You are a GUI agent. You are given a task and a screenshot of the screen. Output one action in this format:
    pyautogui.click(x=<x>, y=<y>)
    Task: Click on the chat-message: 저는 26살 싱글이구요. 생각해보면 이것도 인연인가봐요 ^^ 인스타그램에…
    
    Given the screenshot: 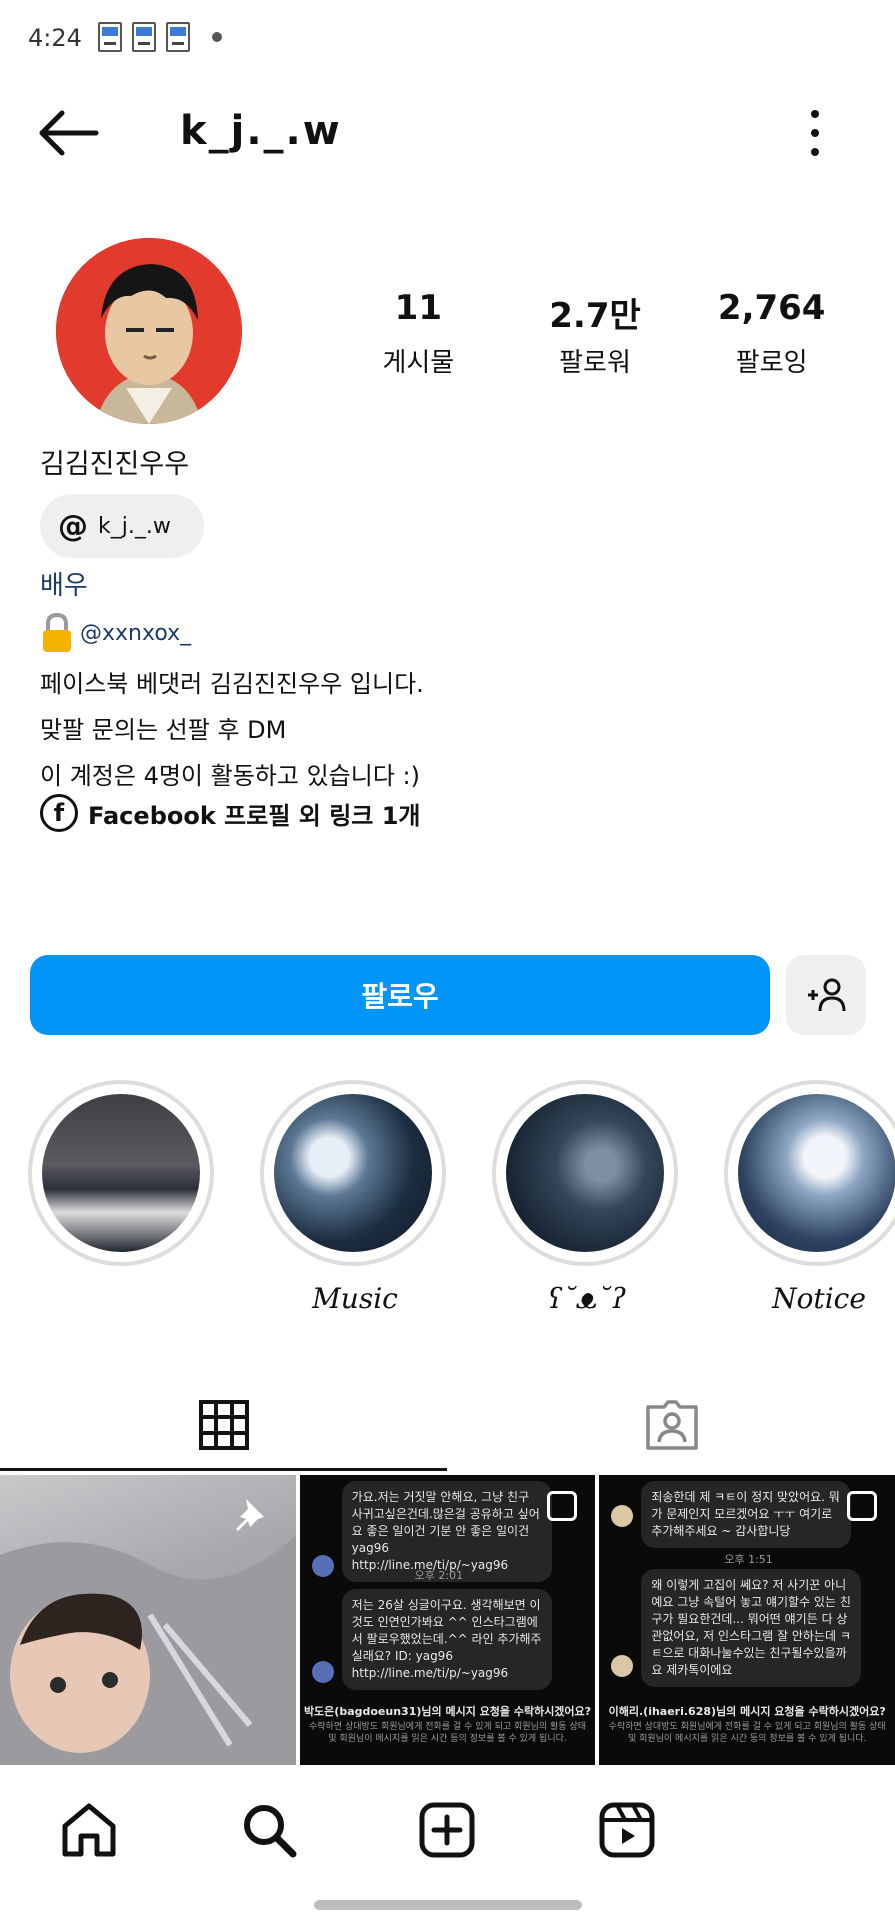 What is the action you would take?
    pyautogui.click(x=446, y=1639)
    